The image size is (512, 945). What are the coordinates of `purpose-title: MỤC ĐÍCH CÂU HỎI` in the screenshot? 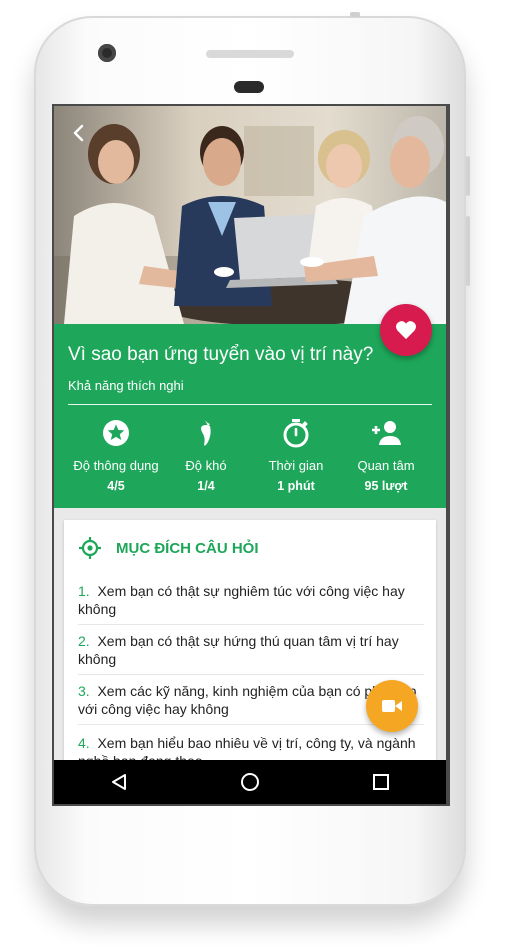 It's located at (187, 548).